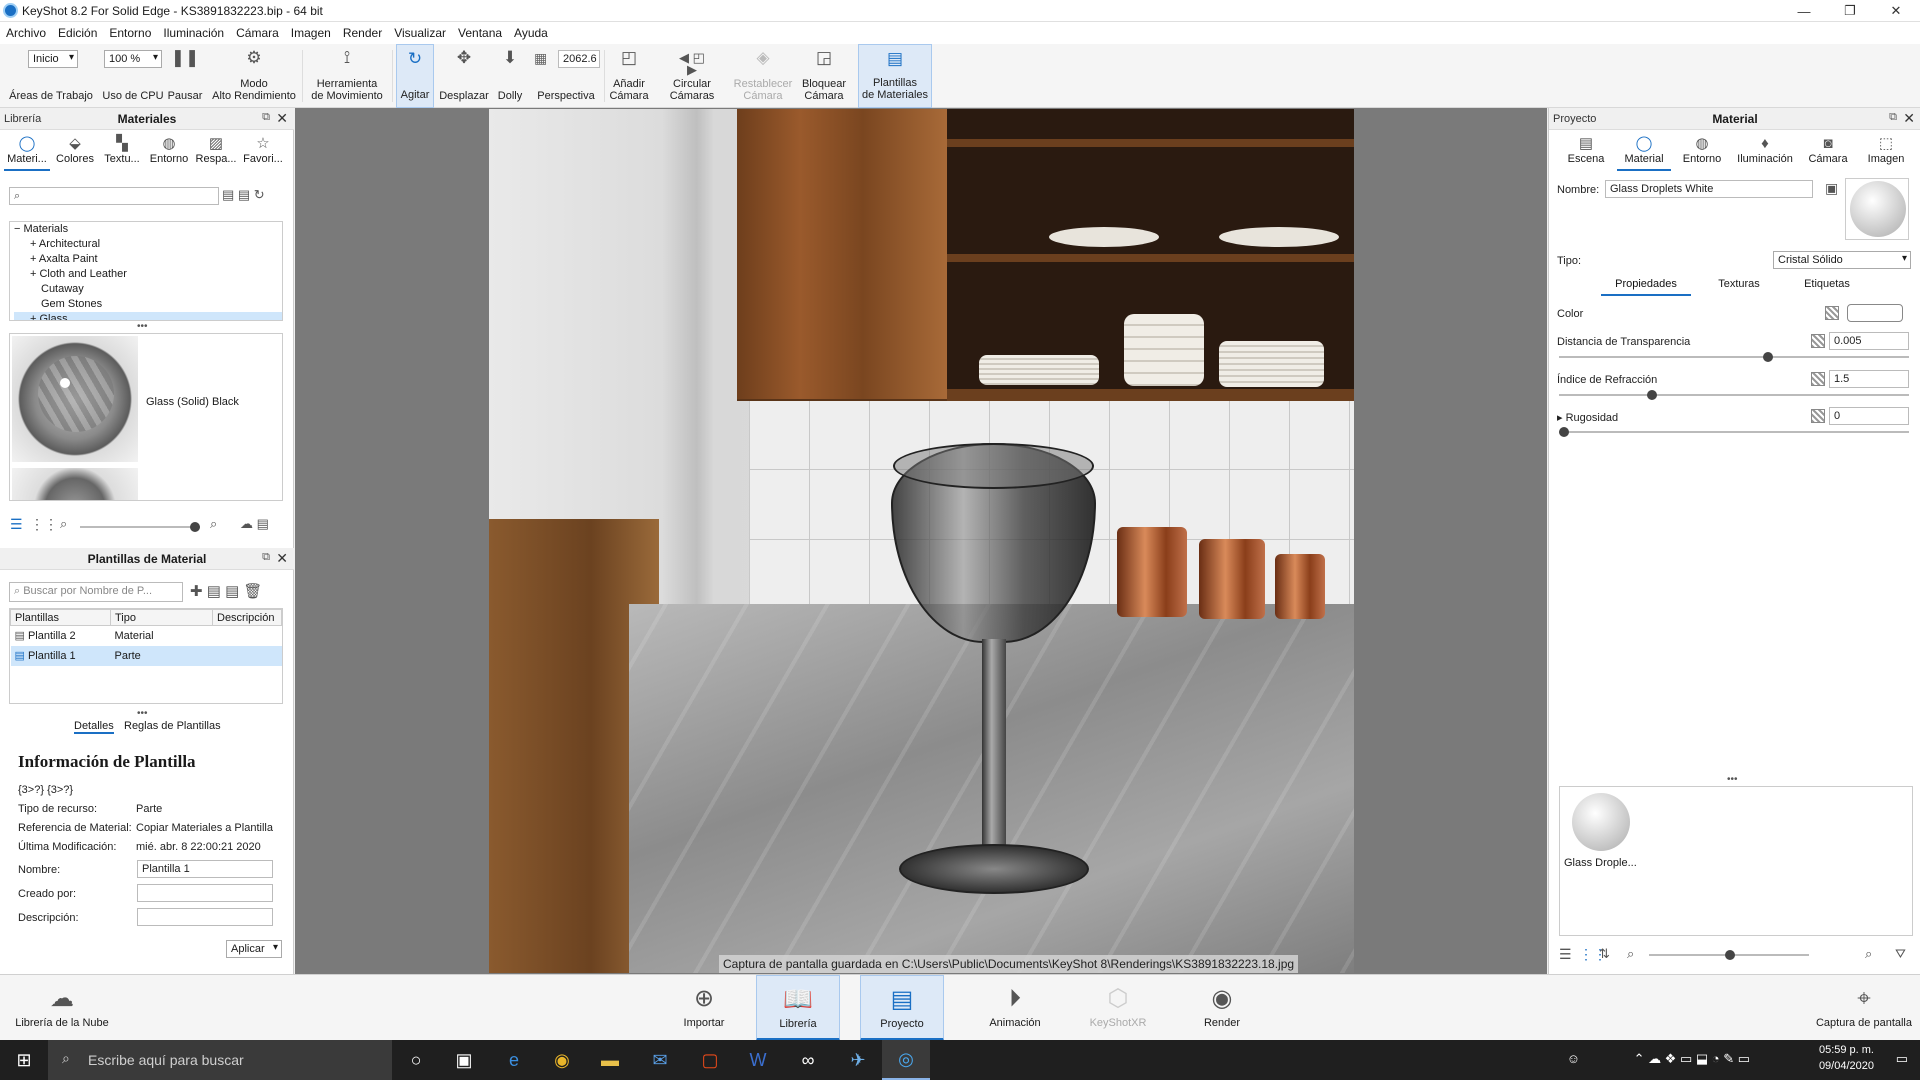 This screenshot has width=1920, height=1080. Describe the element at coordinates (254, 524) in the screenshot. I see `upload-icon: ☁ ▤` at that location.